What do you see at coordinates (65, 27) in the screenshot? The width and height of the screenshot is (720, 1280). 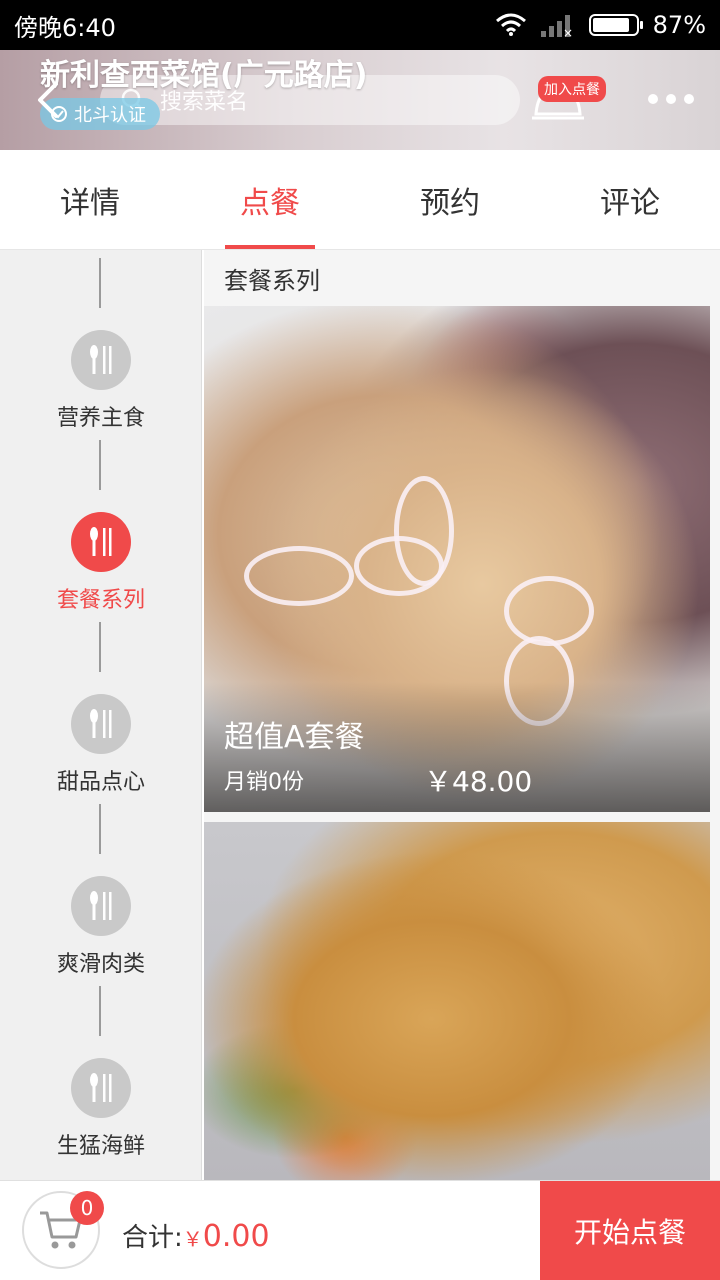 I see `status-time: 傍晚6:40` at bounding box center [65, 27].